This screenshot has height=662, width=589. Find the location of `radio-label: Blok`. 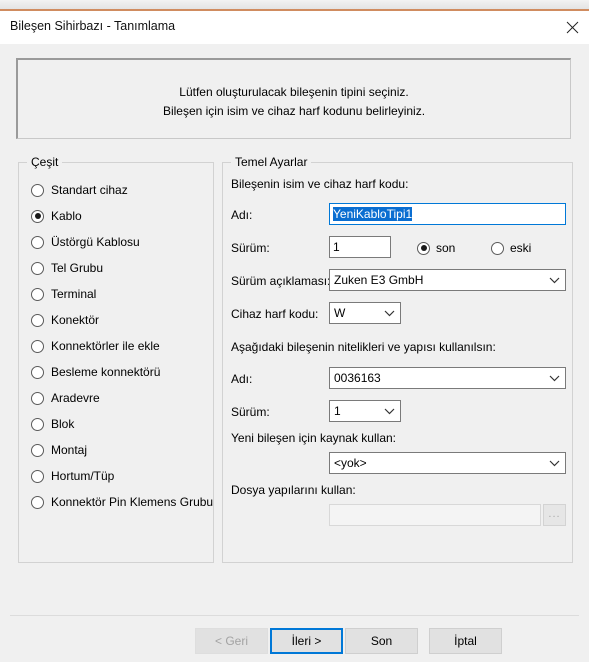

radio-label: Blok is located at coordinates (63, 424).